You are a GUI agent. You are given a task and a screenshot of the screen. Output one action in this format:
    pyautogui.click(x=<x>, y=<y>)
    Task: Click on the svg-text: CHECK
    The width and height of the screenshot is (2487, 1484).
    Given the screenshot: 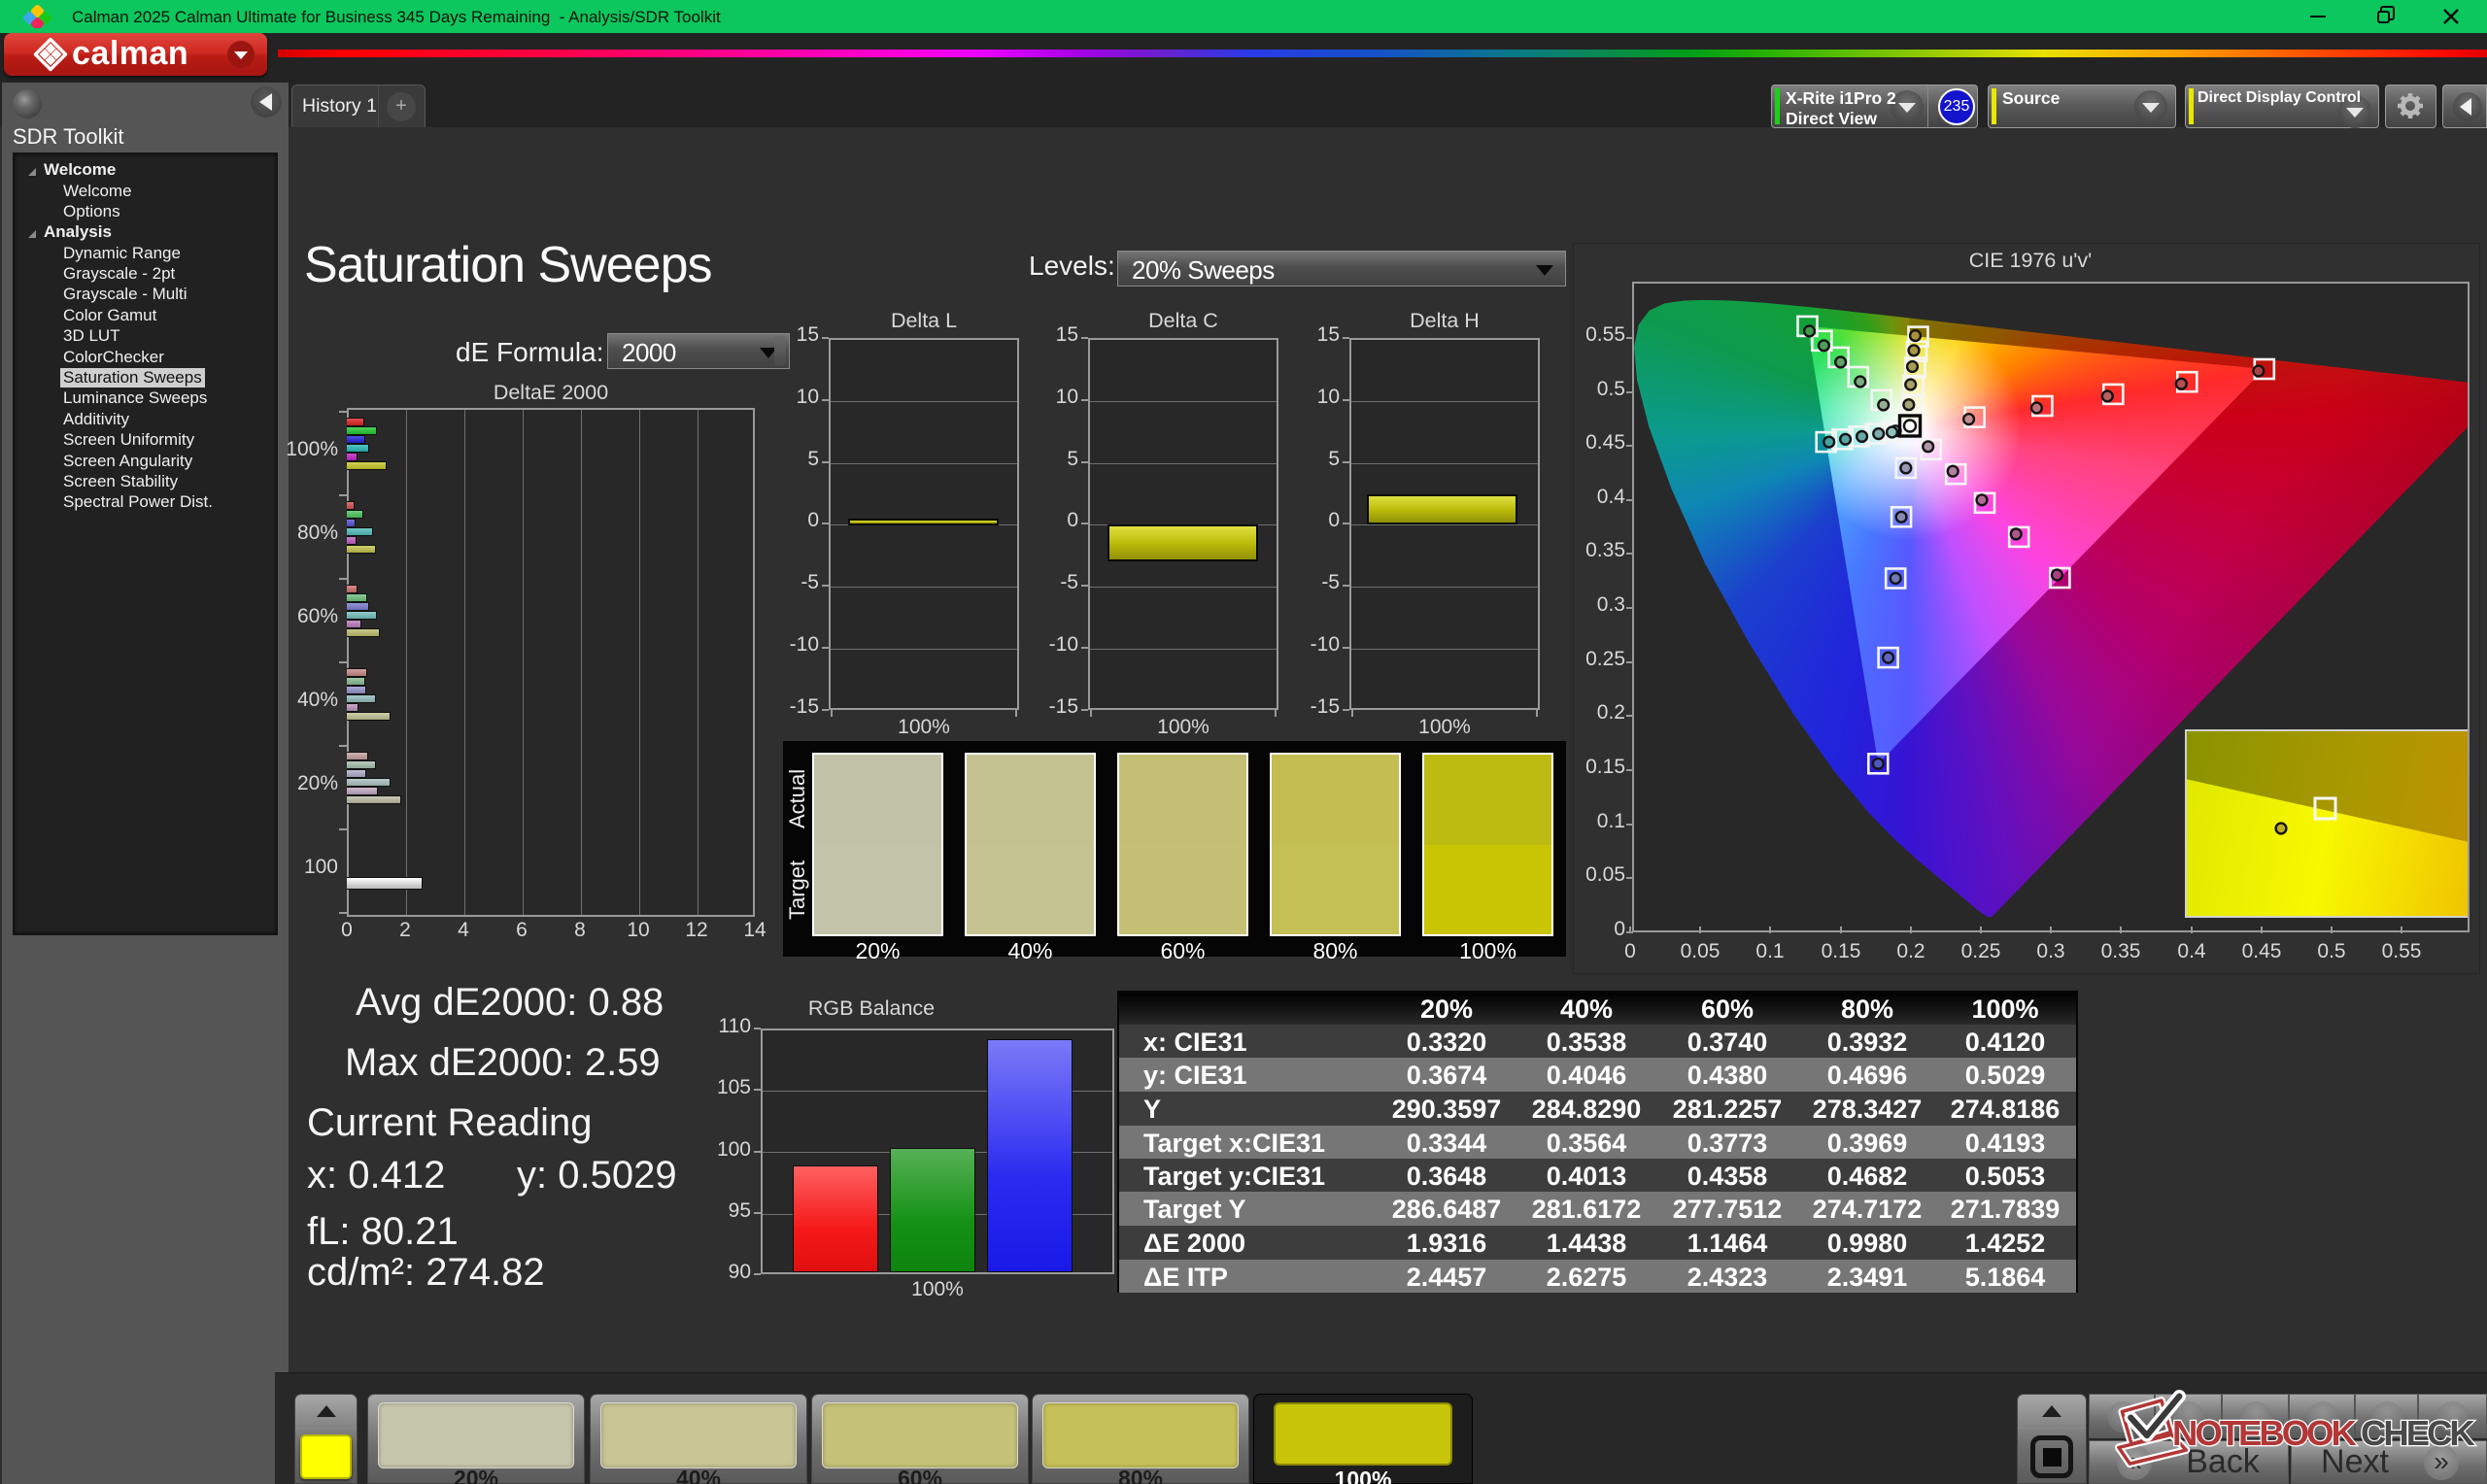 What is the action you would take?
    pyautogui.click(x=2418, y=1433)
    